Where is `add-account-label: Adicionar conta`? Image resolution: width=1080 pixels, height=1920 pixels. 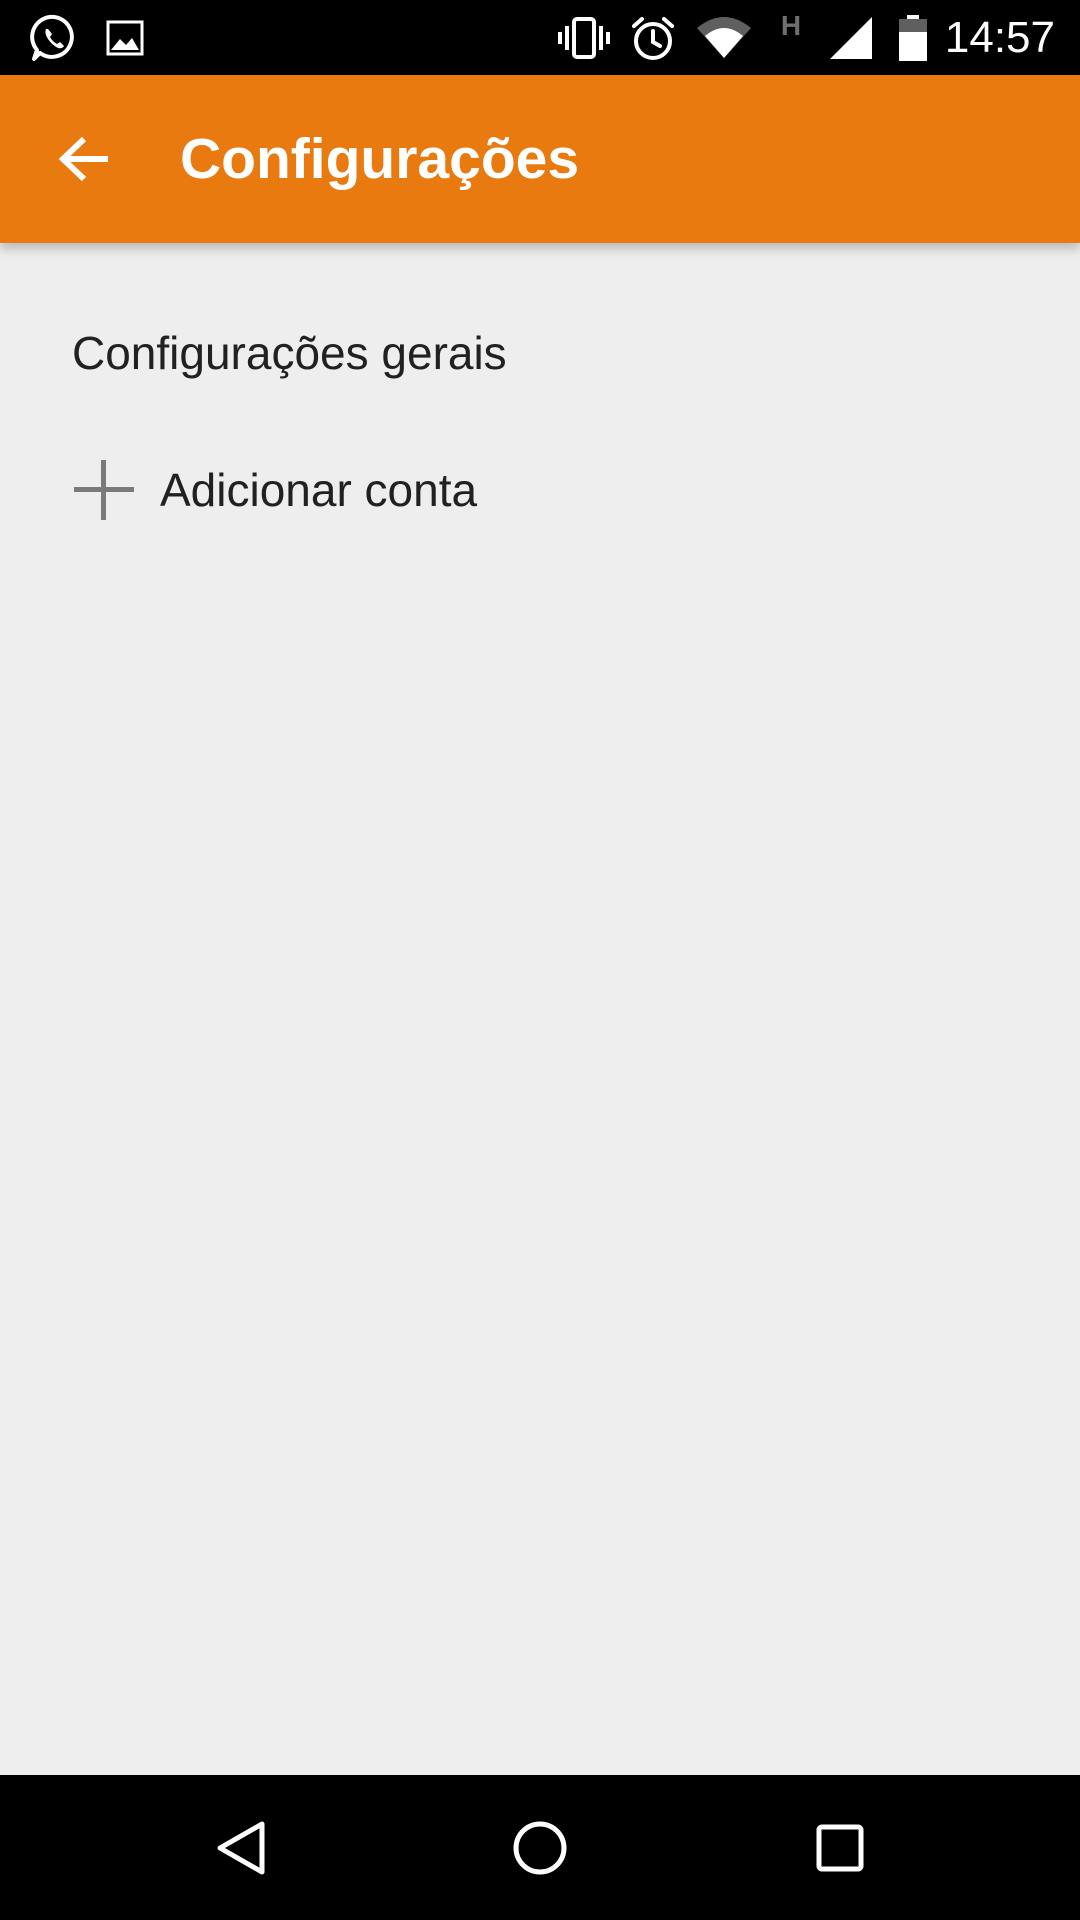 add-account-label: Adicionar conta is located at coordinates (319, 490).